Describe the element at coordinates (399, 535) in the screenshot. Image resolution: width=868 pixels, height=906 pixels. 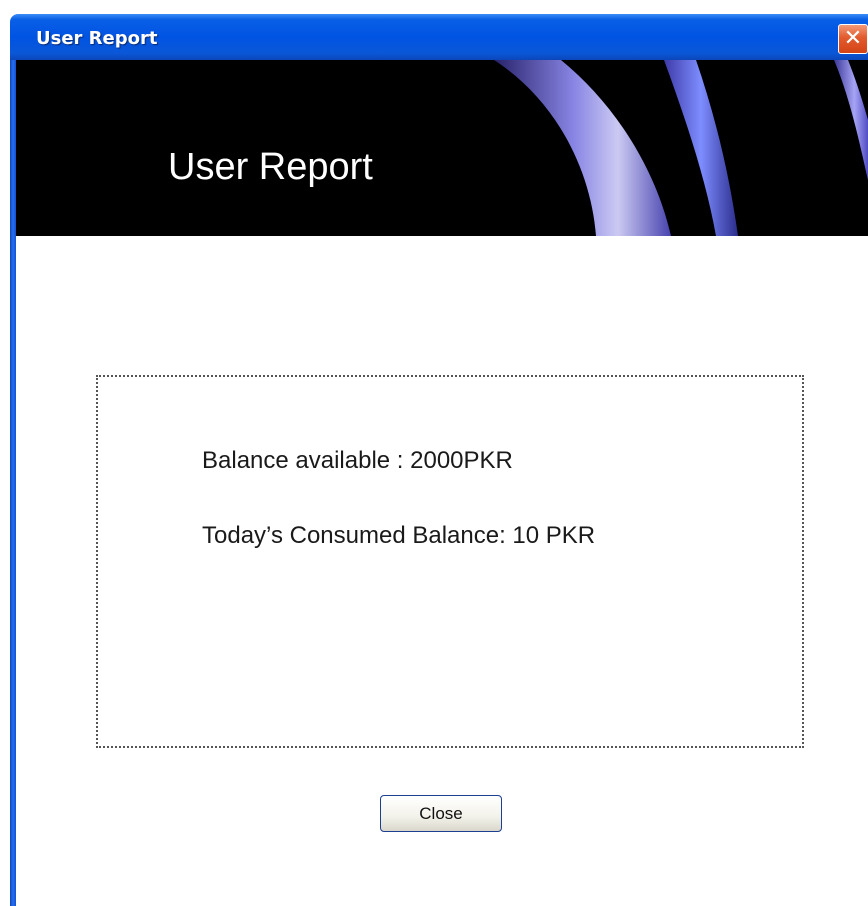
I see `consumed-balance-text: Today’s Consumed Balance: 10 PKR` at that location.